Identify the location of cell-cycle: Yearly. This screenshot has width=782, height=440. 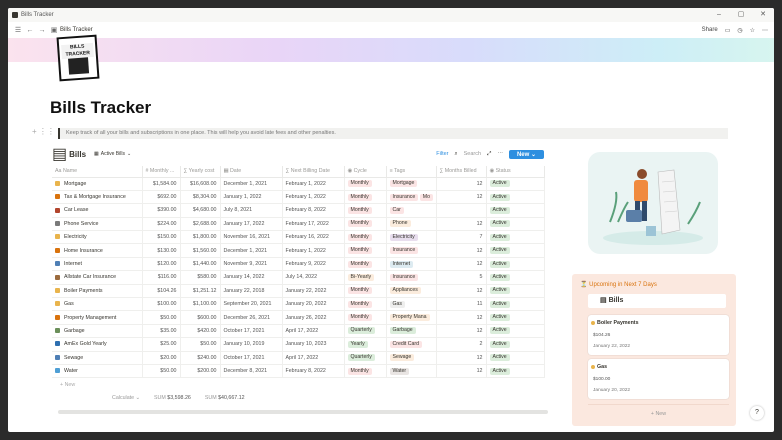
(365, 344).